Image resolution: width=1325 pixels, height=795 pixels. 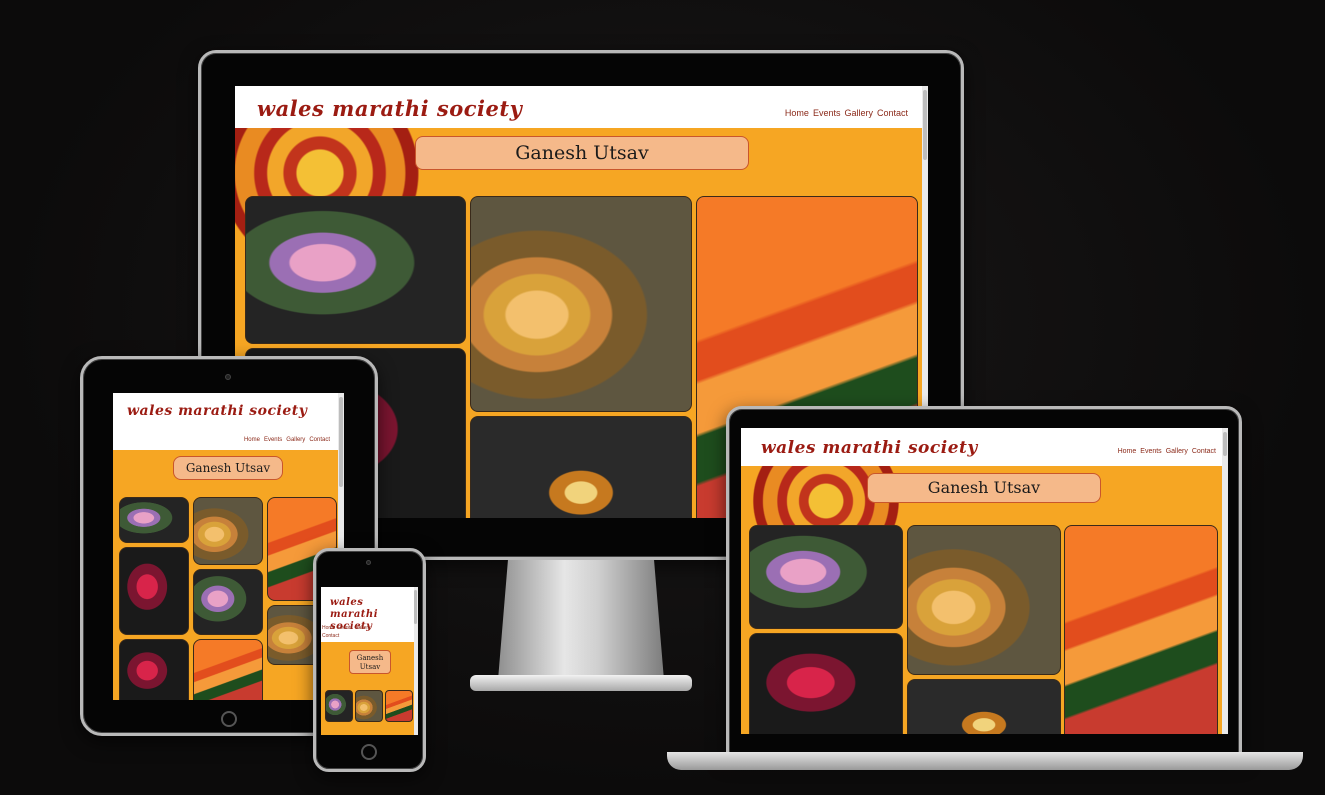 I want to click on monitor-stand, so click(x=581, y=620).